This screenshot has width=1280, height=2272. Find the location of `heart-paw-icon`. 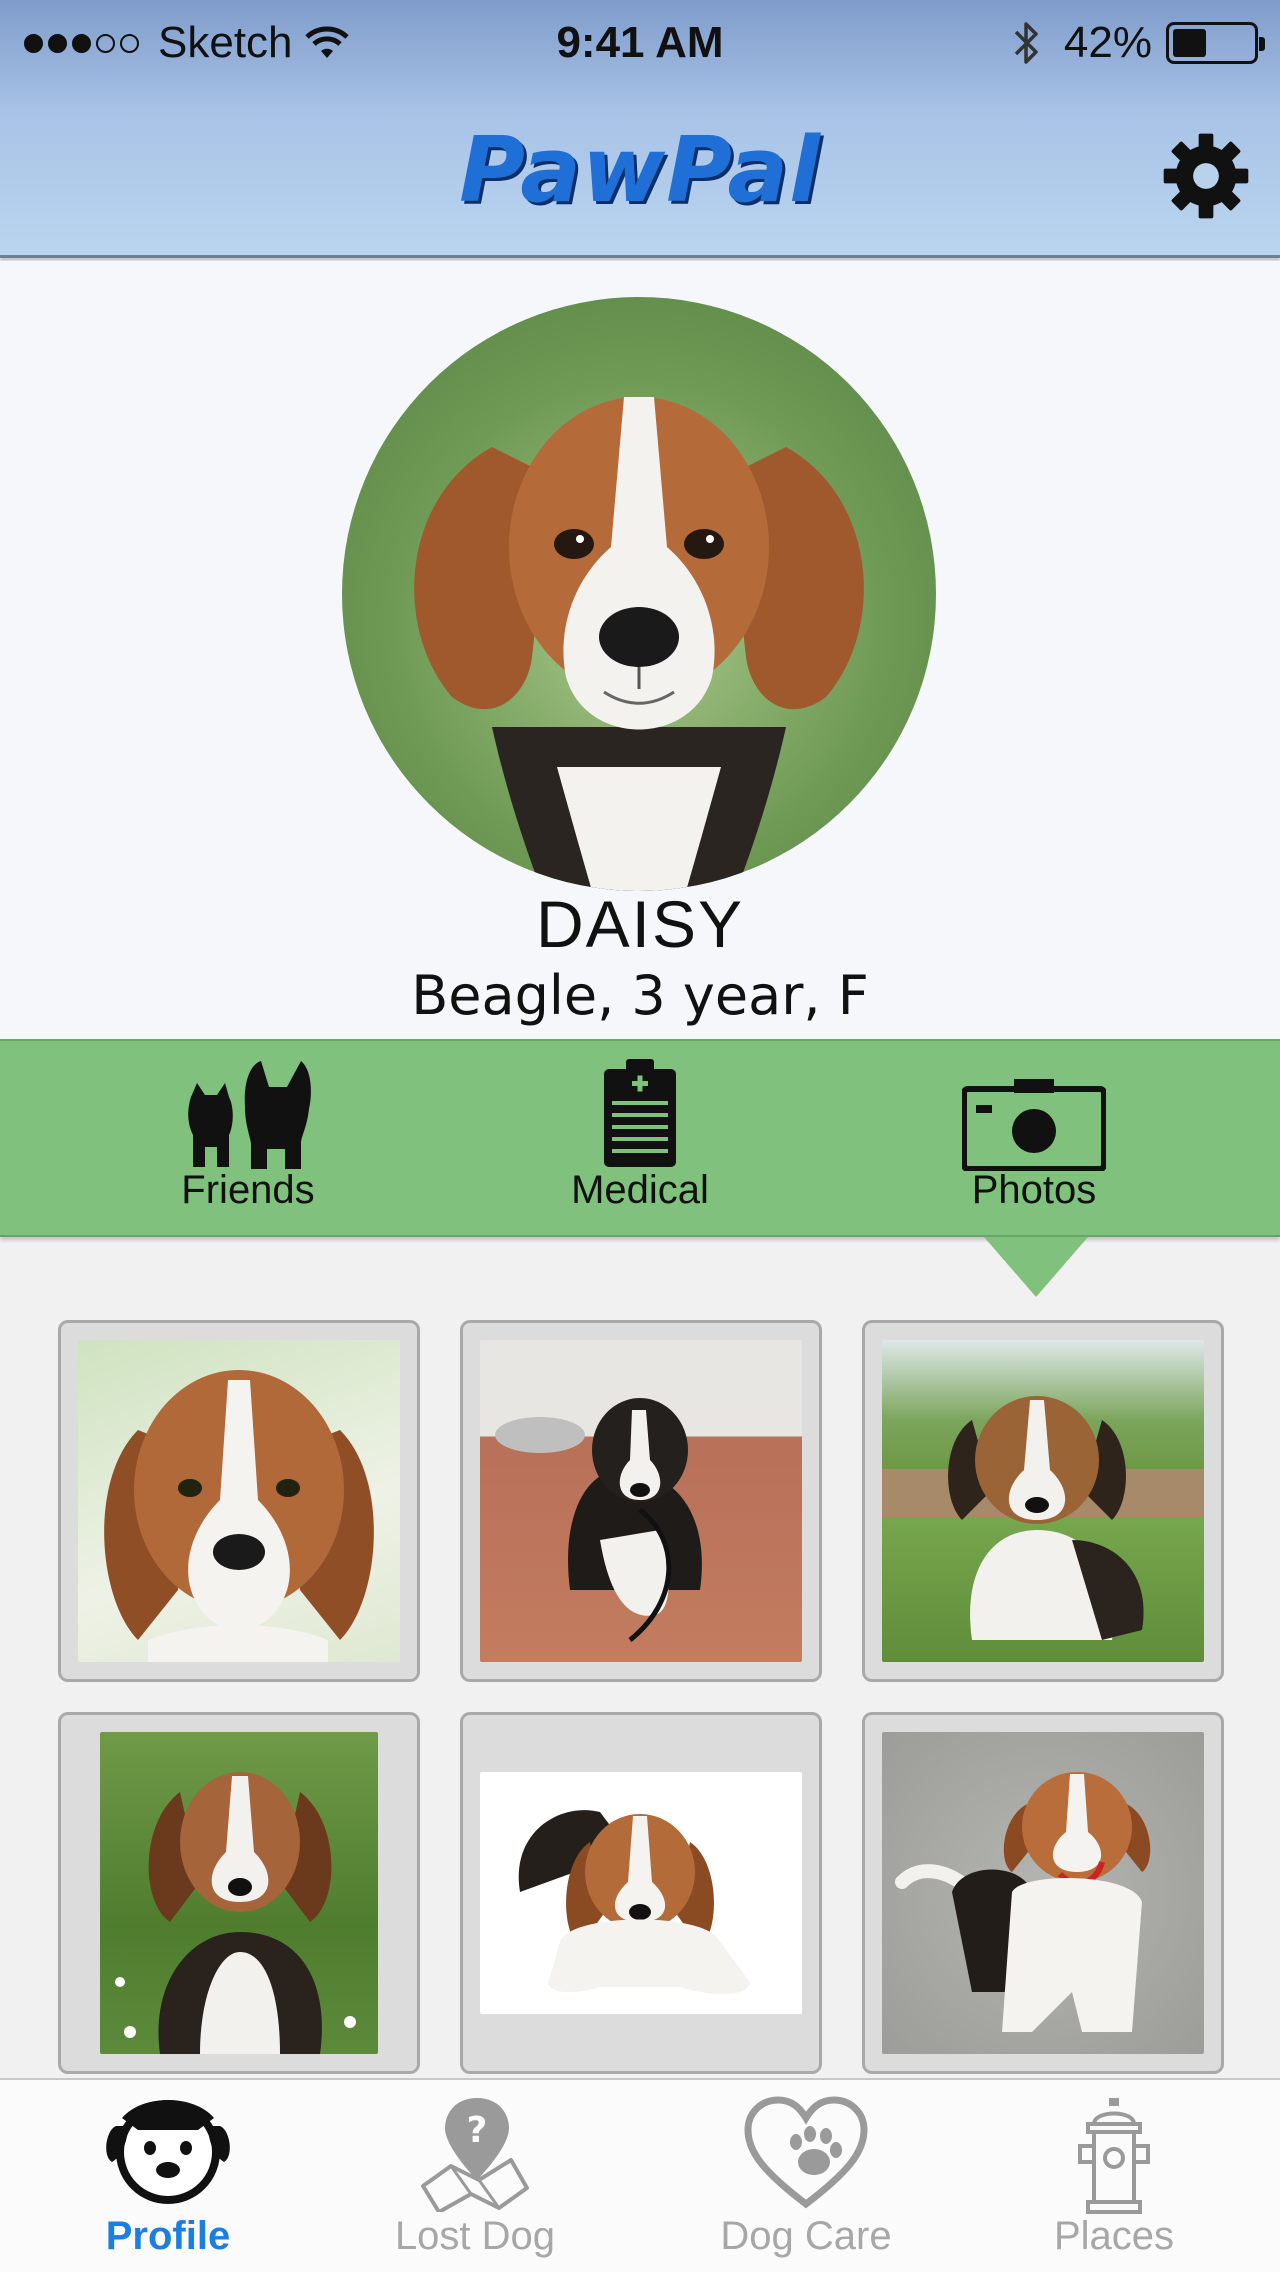

heart-paw-icon is located at coordinates (806, 2152).